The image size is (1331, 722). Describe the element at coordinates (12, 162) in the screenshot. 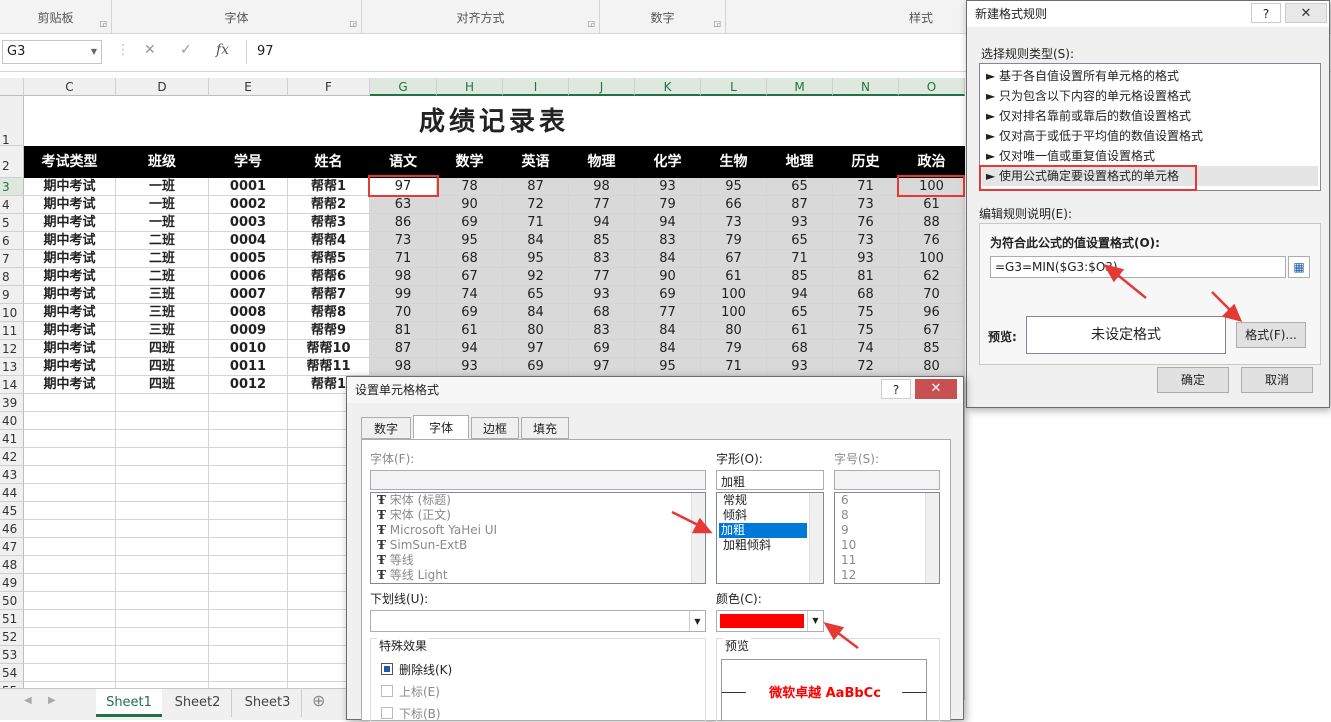

I see `row-header: 2` at that location.